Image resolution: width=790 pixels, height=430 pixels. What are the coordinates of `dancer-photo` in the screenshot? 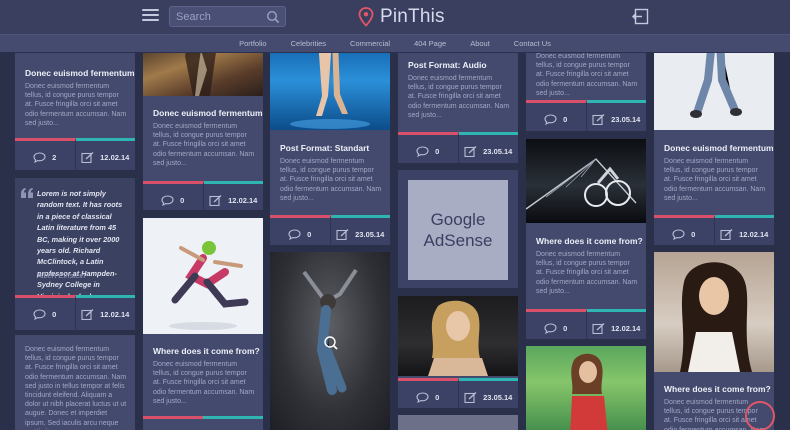 It's located at (209, 285).